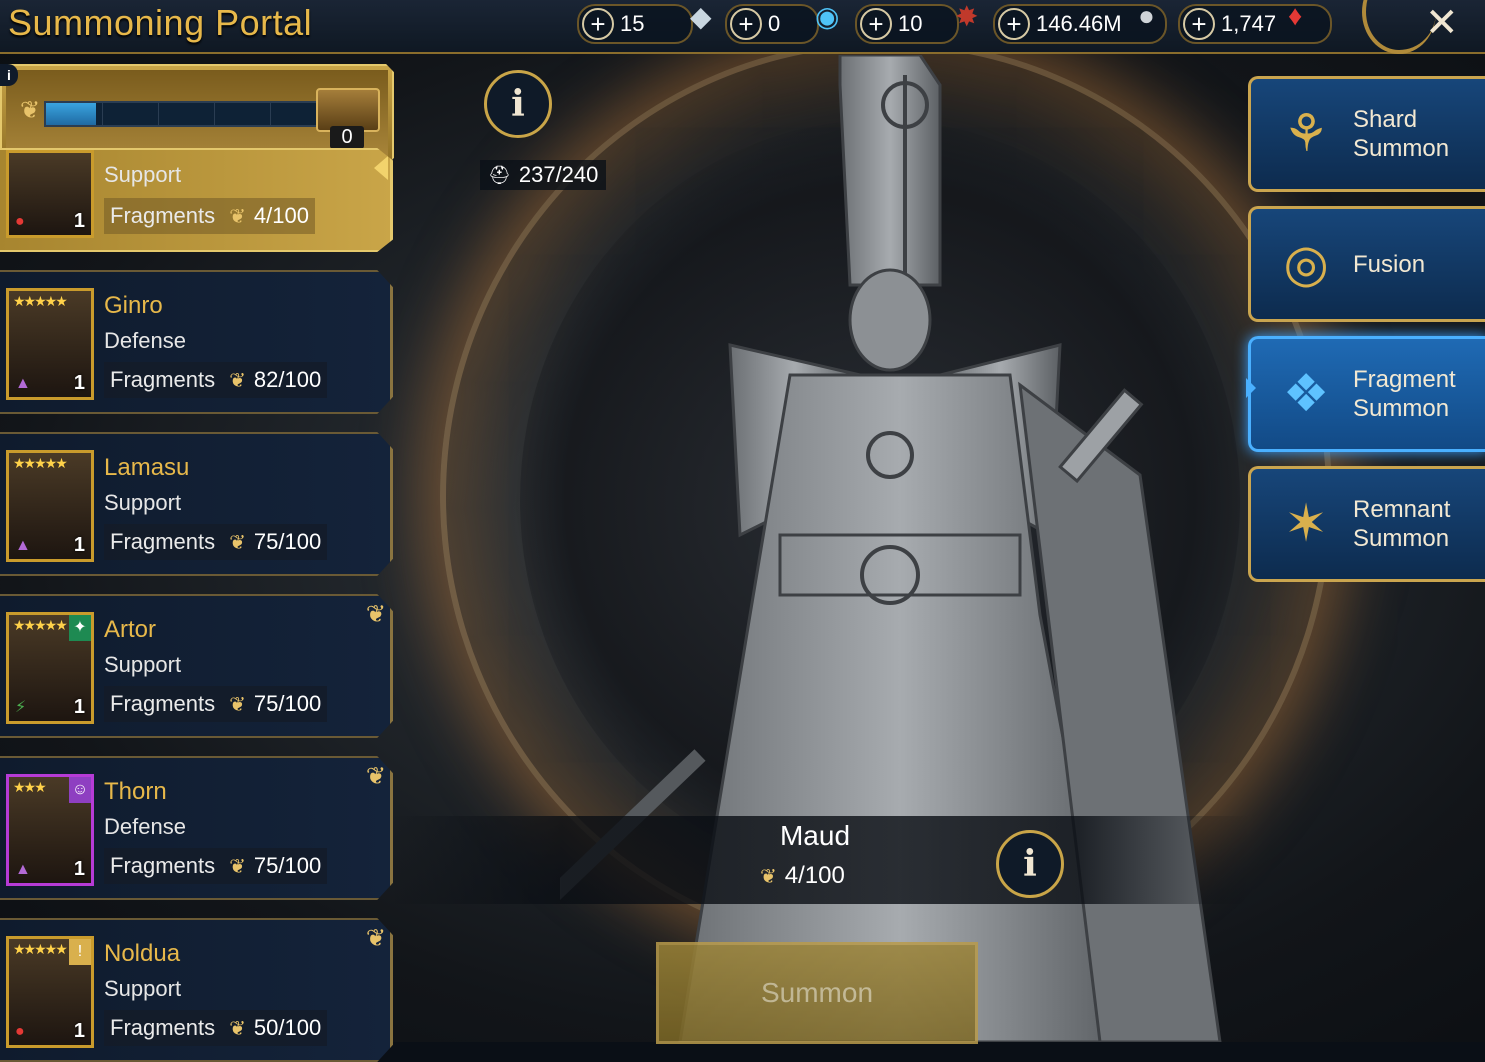 Image resolution: width=1485 pixels, height=1062 pixels. I want to click on fragment-count: Fragments ❦ 50/100, so click(216, 1028).